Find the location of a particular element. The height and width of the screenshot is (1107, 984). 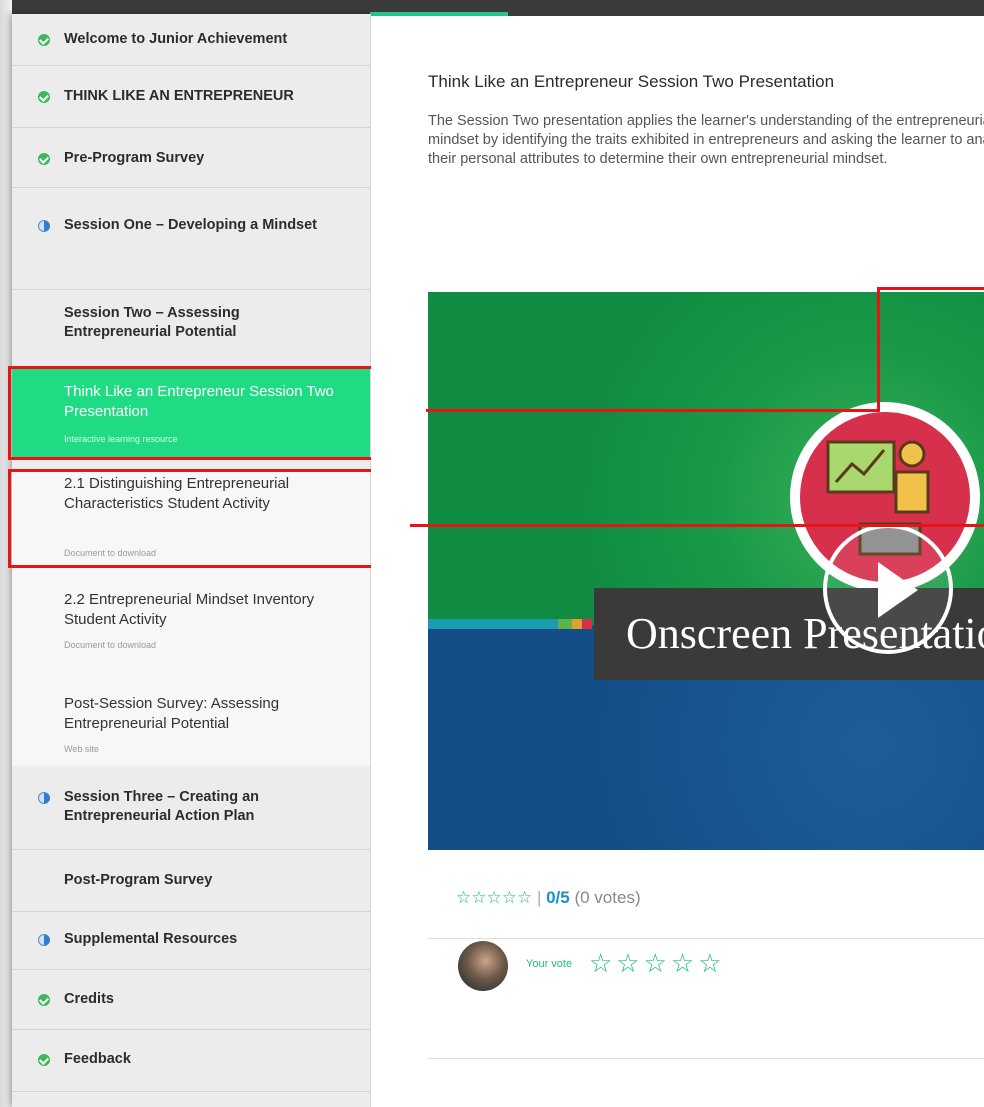

sidebar-item-credits: Credits is located at coordinates (191, 1000).